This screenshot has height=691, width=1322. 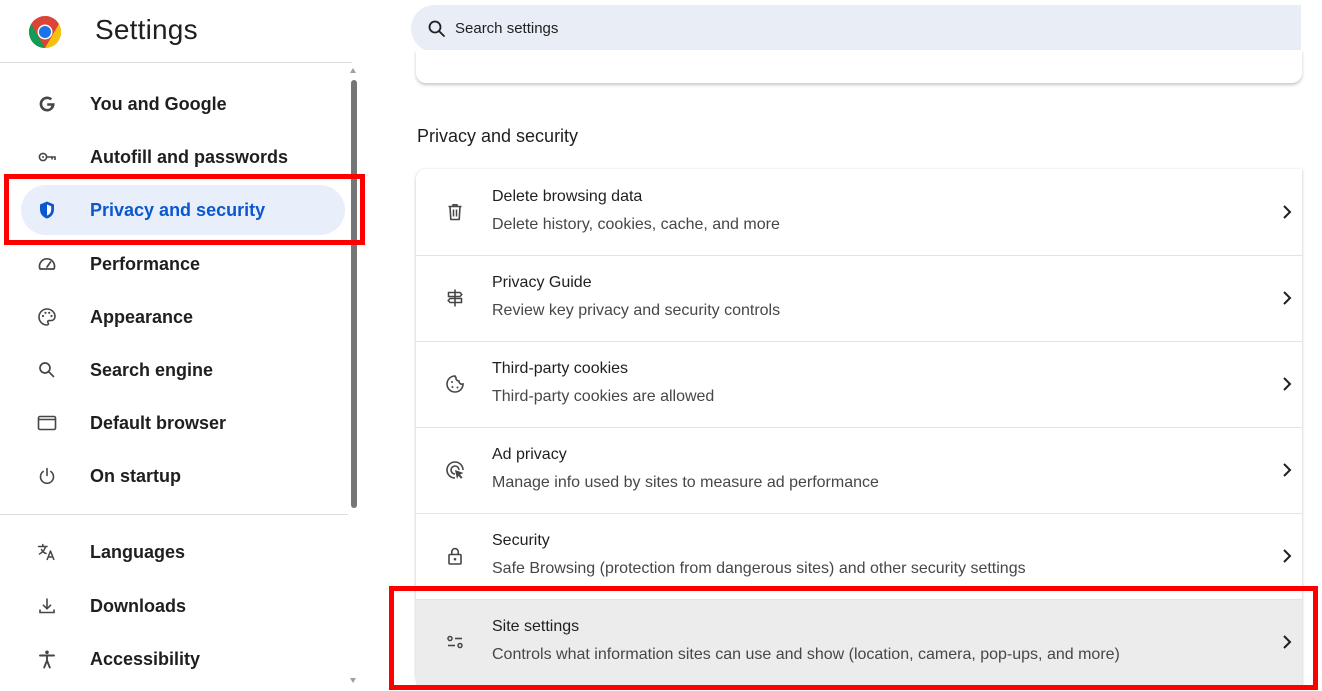 I want to click on speedometer-icon, so click(x=47, y=264).